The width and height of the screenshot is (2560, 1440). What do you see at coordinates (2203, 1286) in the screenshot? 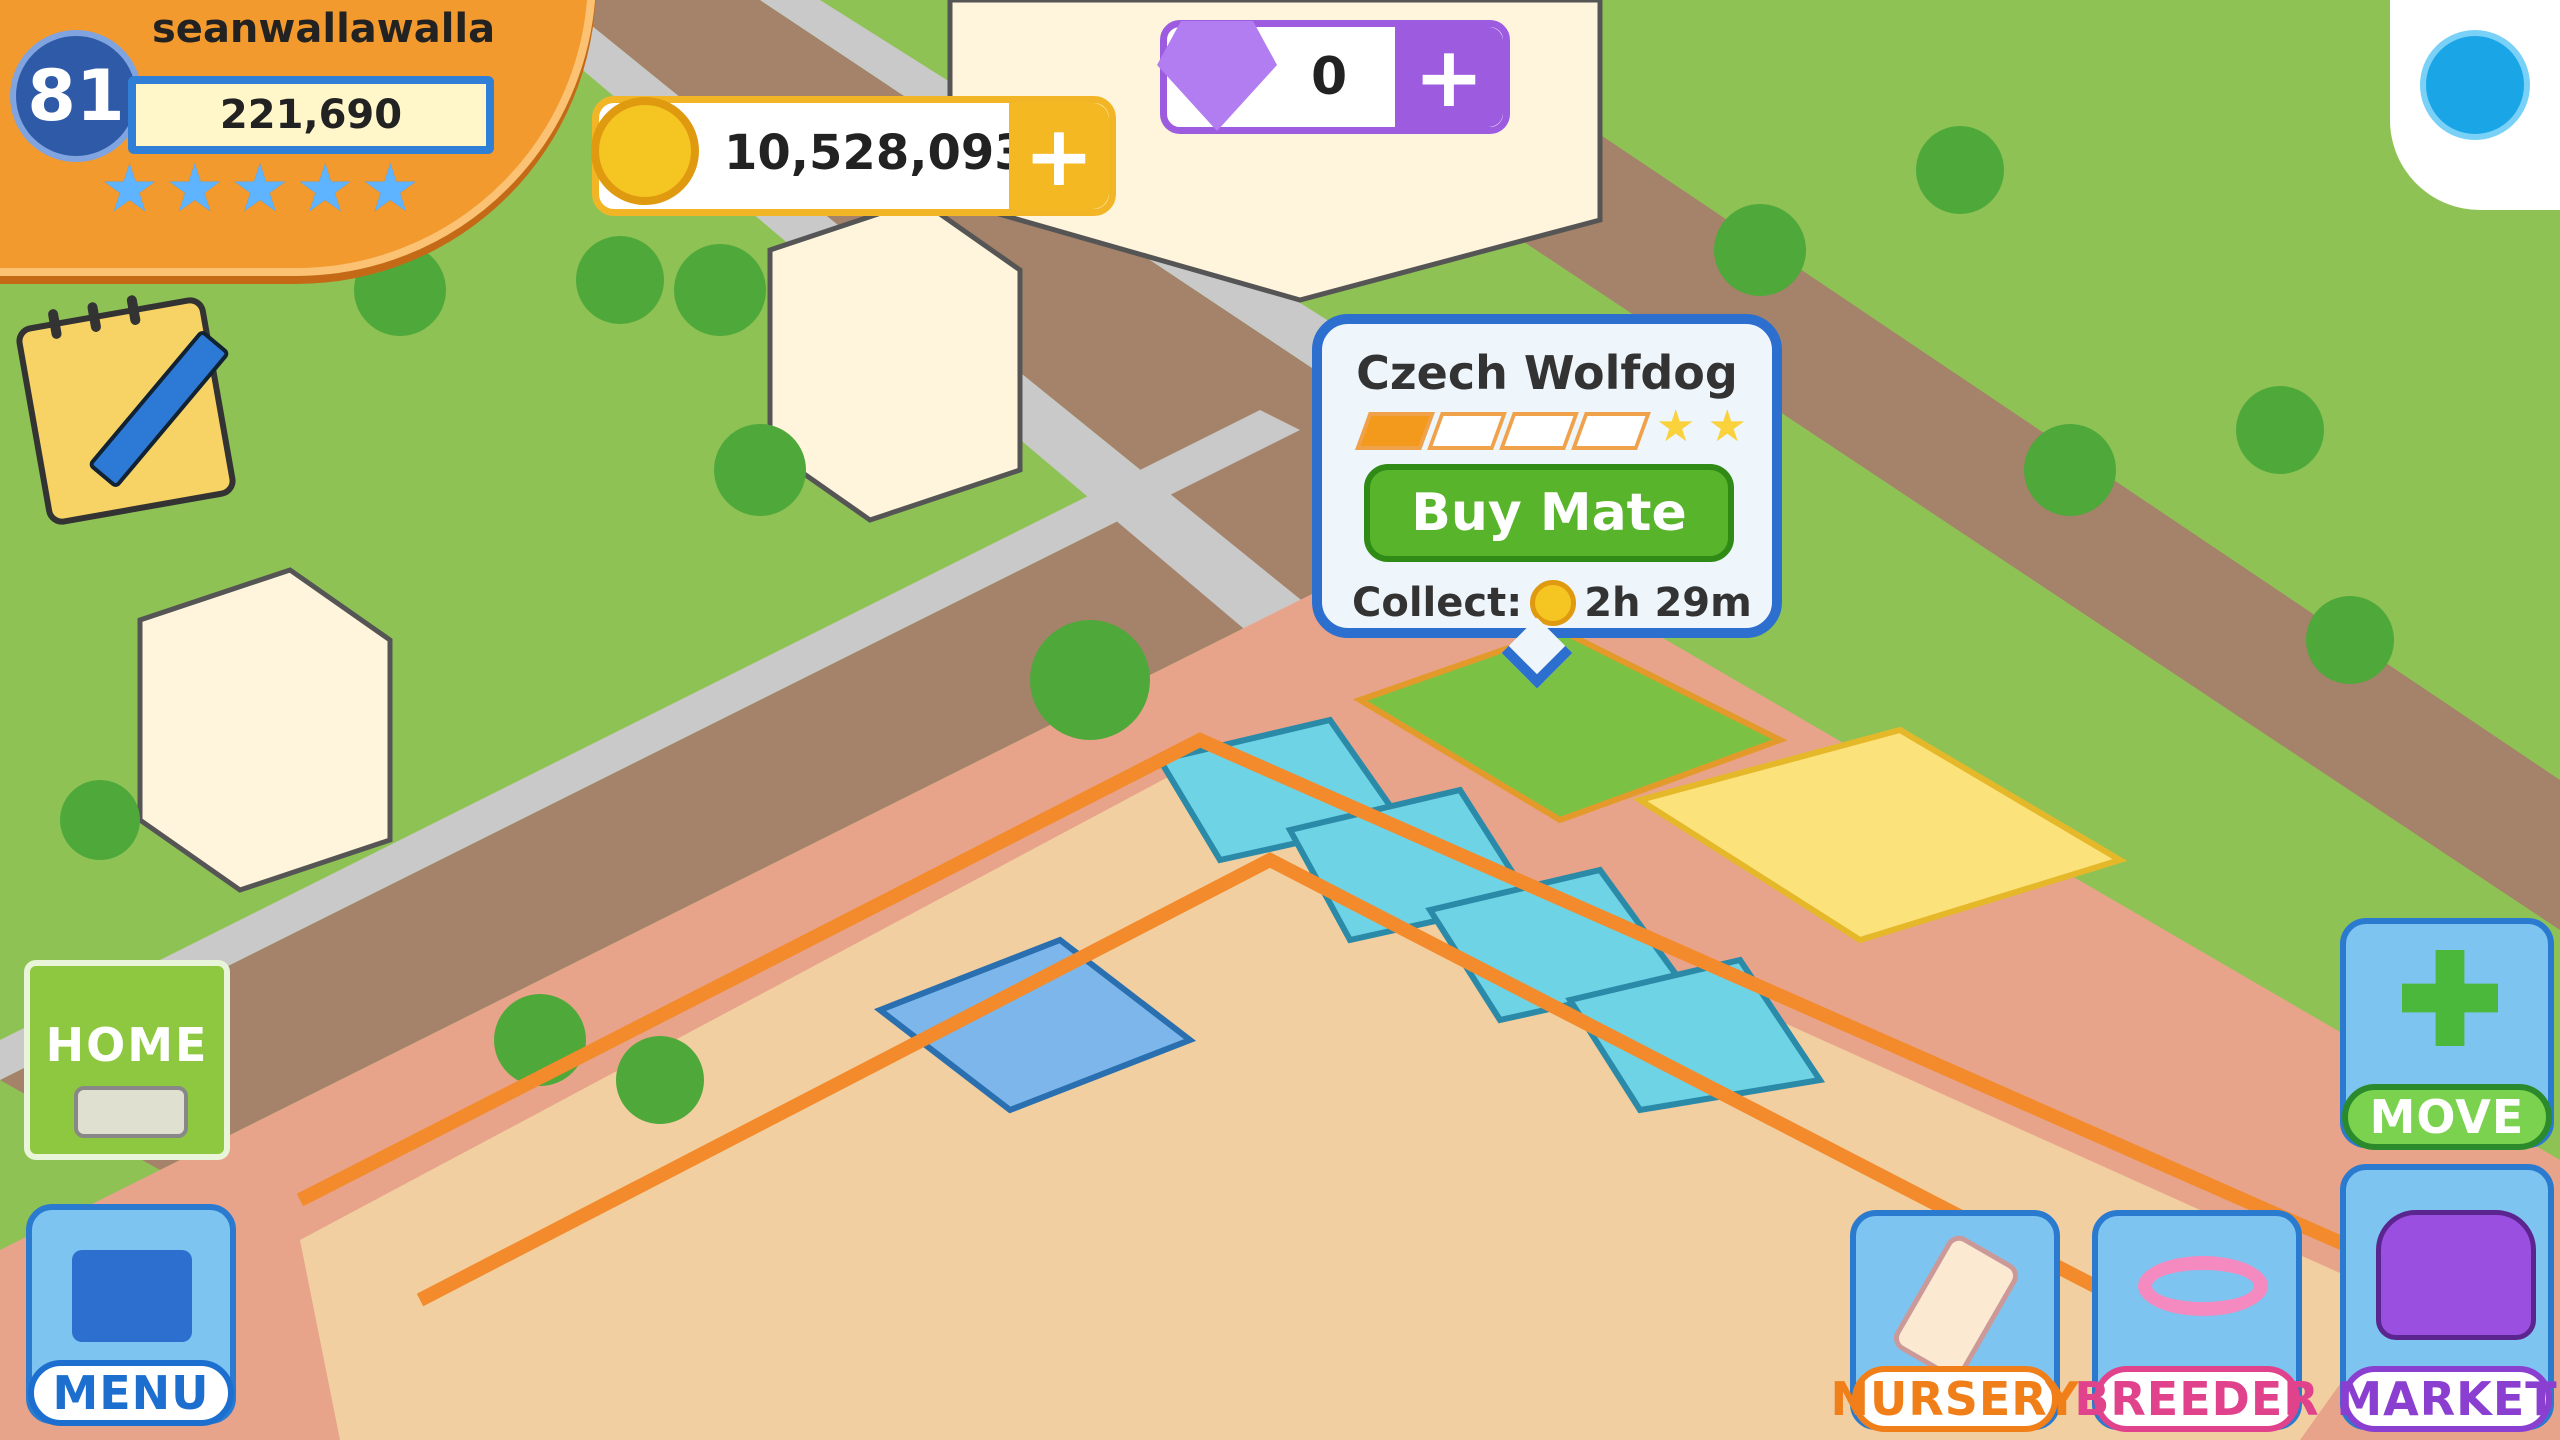
I see `collar-icon` at bounding box center [2203, 1286].